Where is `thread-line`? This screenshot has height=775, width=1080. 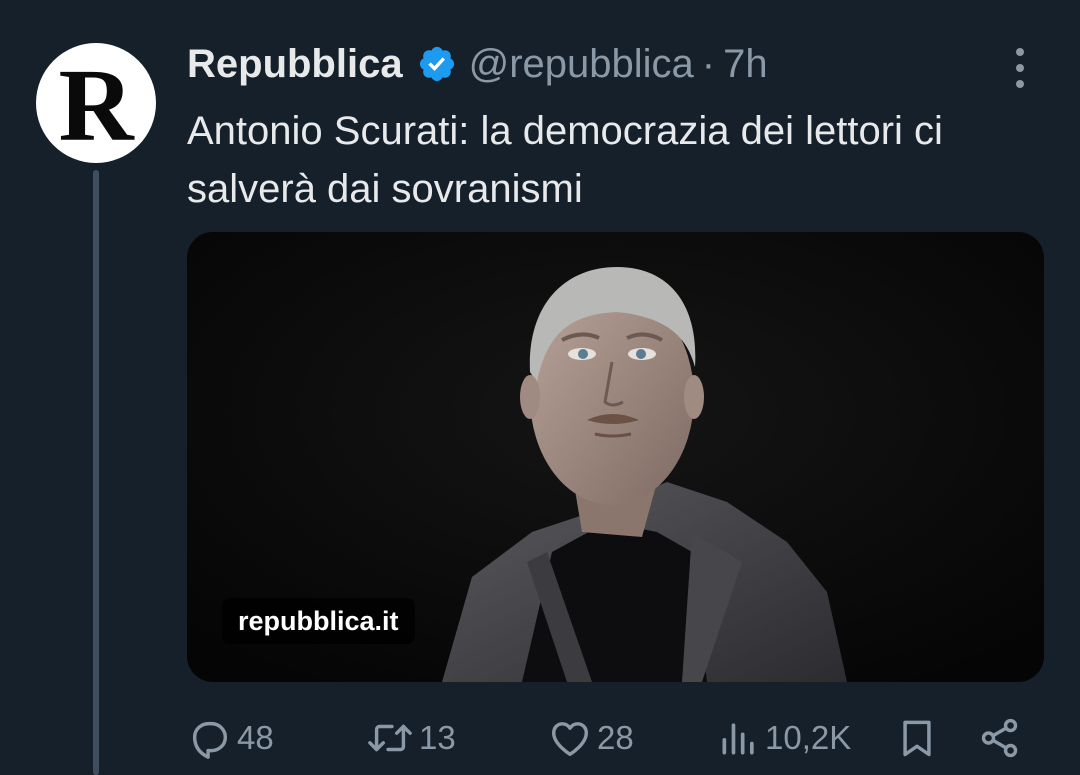 thread-line is located at coordinates (96, 472).